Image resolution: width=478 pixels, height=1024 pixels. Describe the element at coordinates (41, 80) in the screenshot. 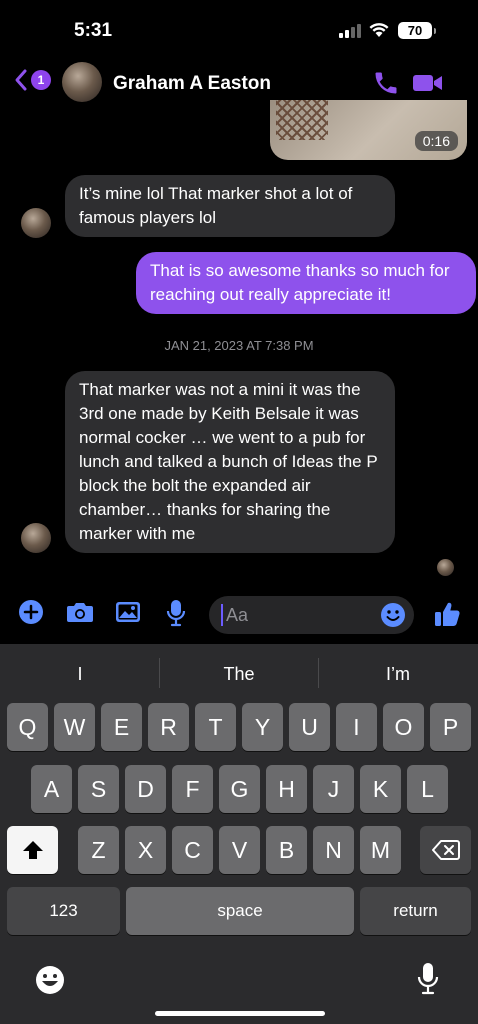

I see `unread-count-badge: 1` at that location.